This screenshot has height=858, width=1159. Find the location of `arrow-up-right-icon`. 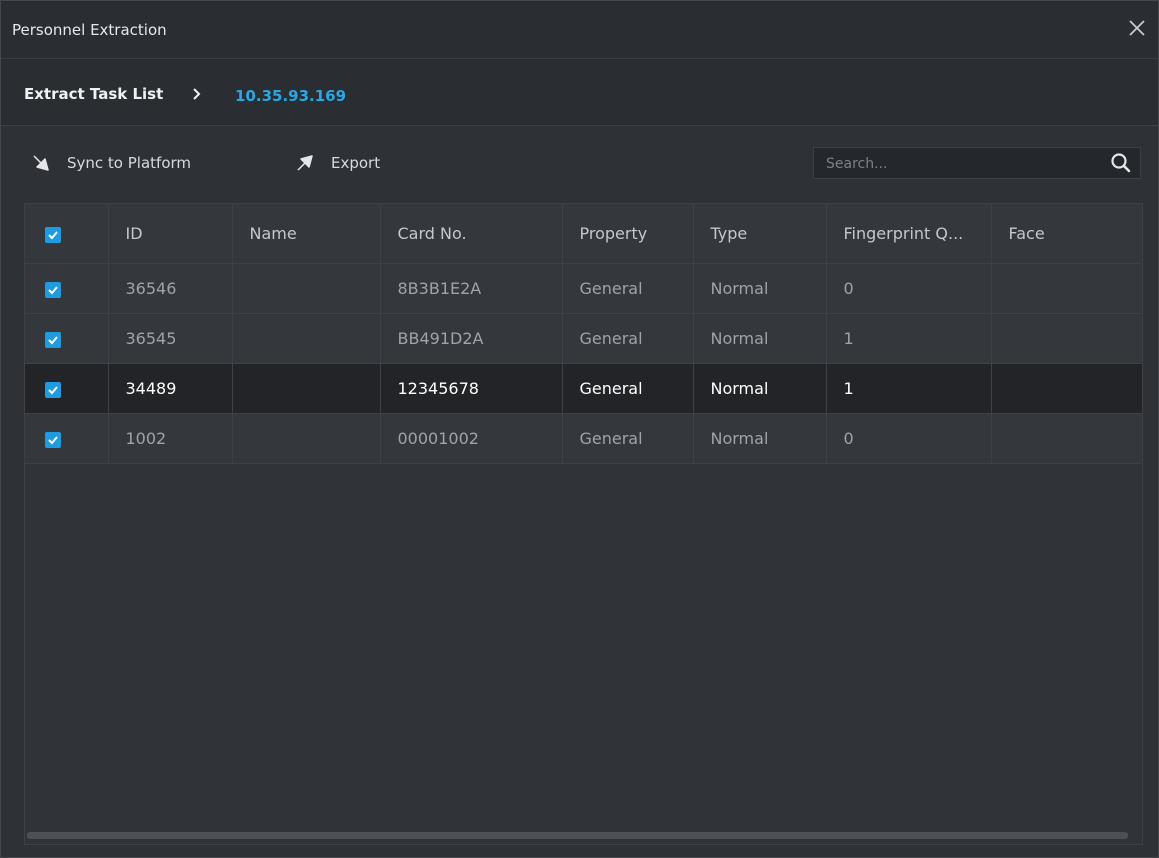

arrow-up-right-icon is located at coordinates (305, 163).